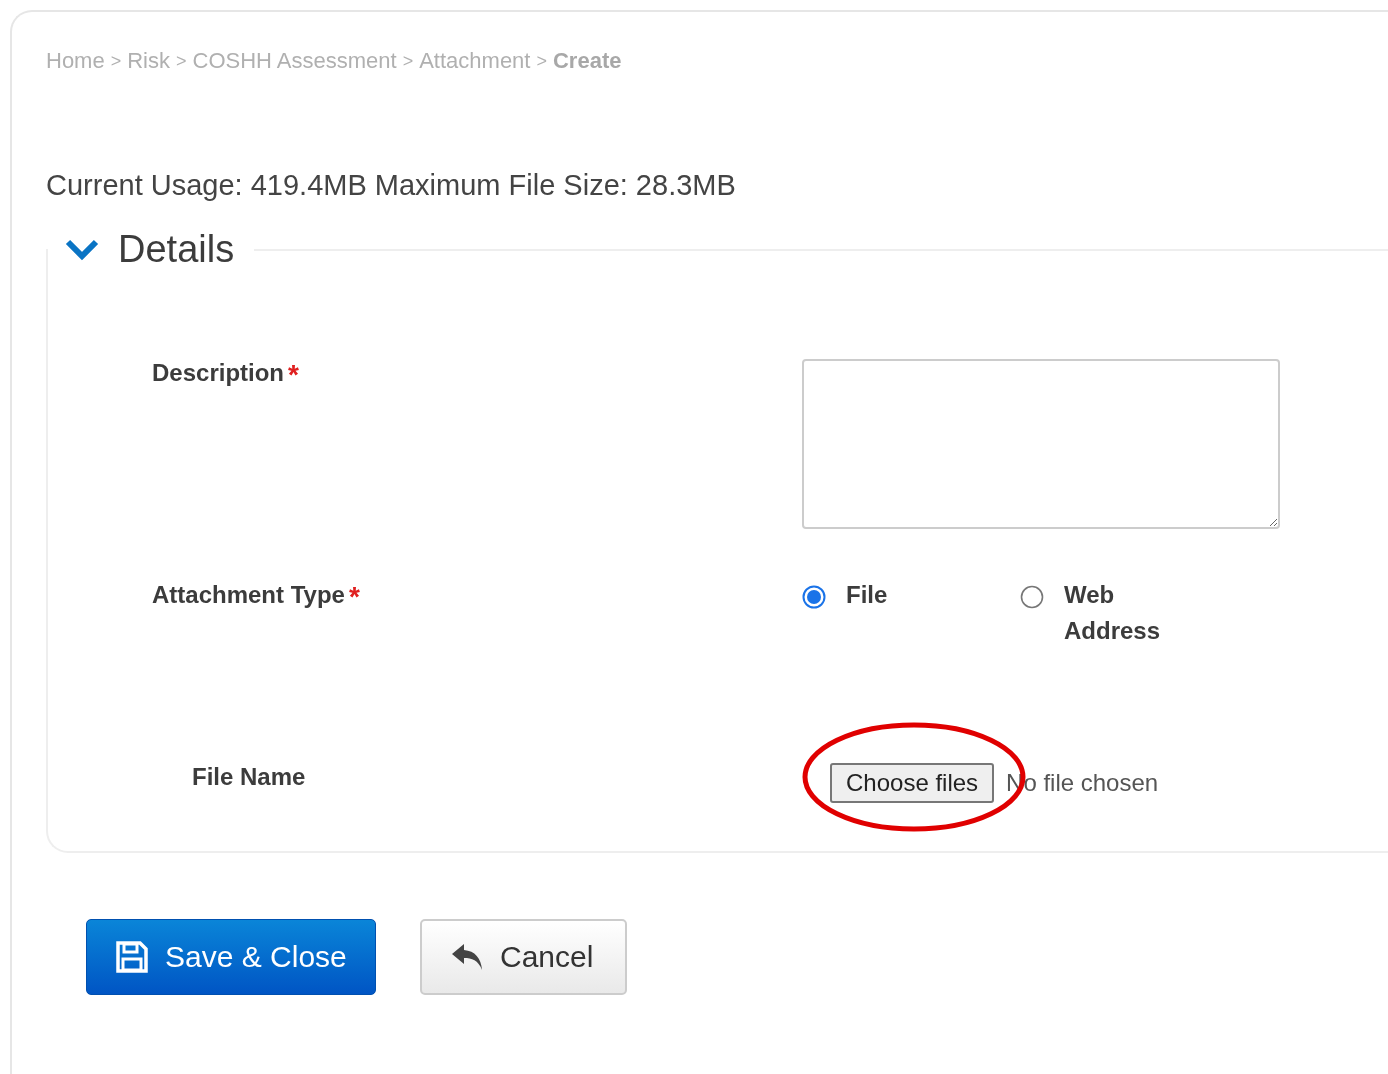 The height and width of the screenshot is (1074, 1388). What do you see at coordinates (218, 373) in the screenshot?
I see `field-label: Description` at bounding box center [218, 373].